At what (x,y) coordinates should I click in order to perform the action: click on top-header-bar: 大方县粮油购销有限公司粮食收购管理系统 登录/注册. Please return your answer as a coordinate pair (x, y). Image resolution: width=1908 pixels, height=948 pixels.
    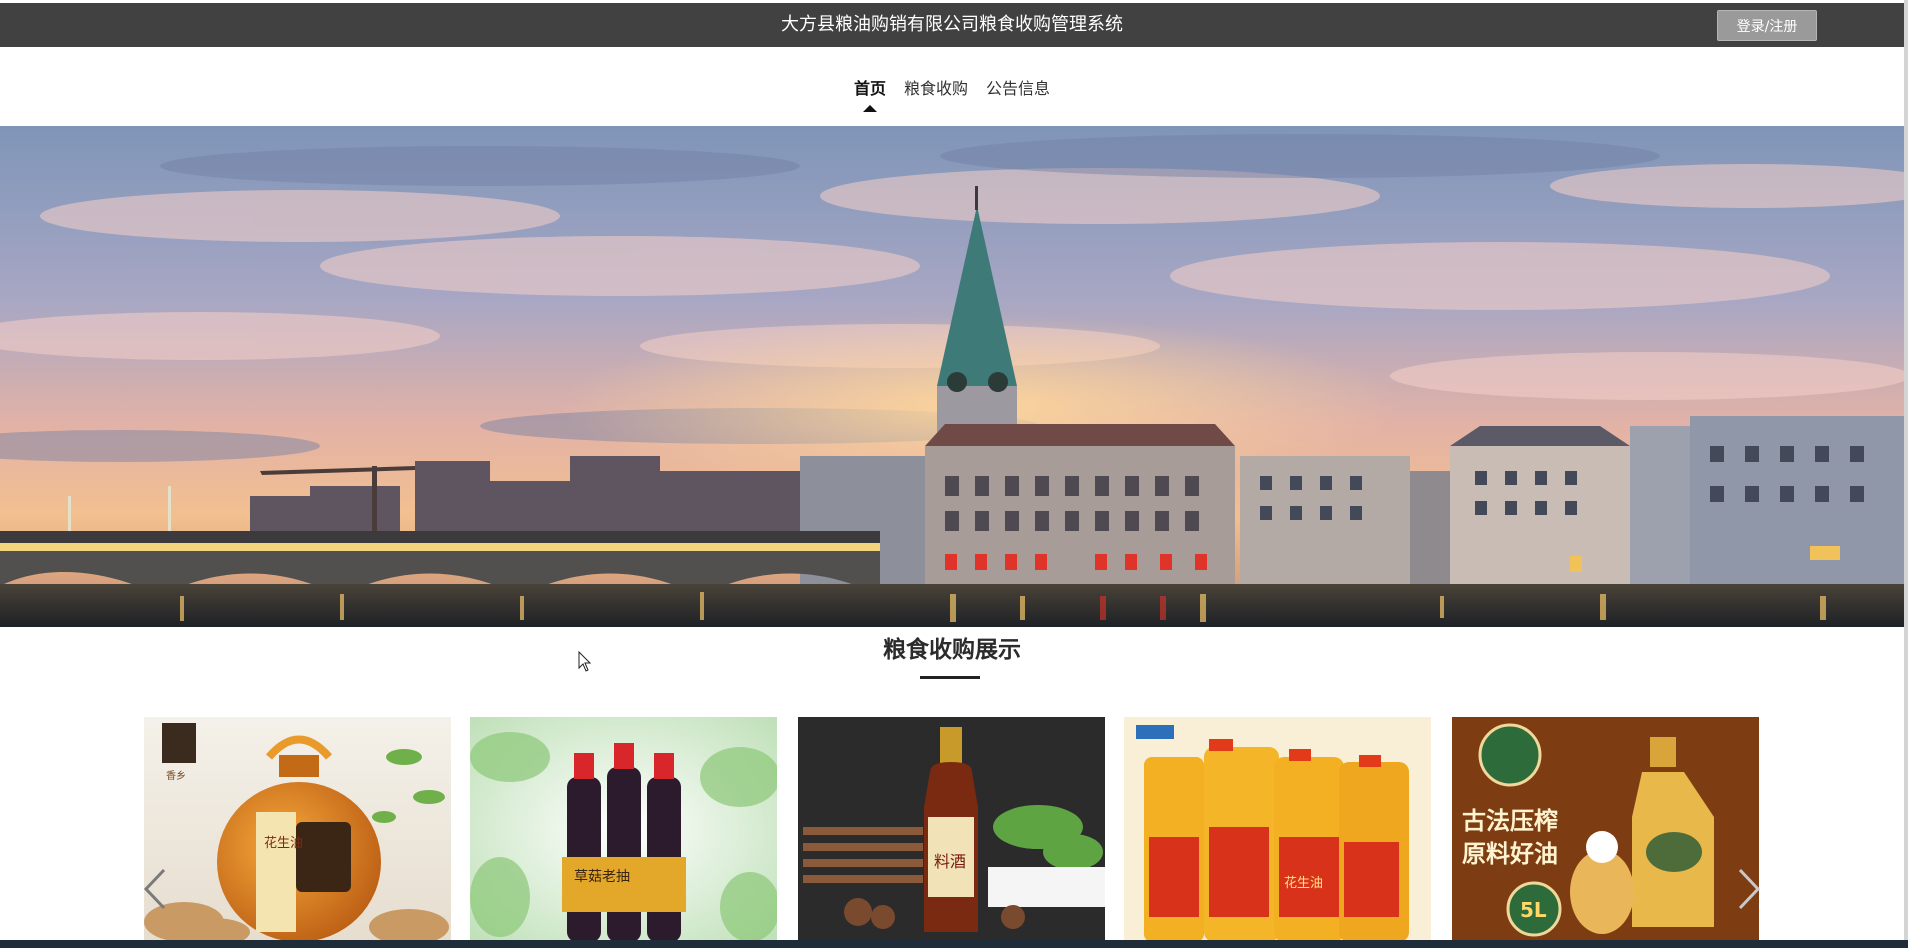
    Looking at the image, I should click on (952, 25).